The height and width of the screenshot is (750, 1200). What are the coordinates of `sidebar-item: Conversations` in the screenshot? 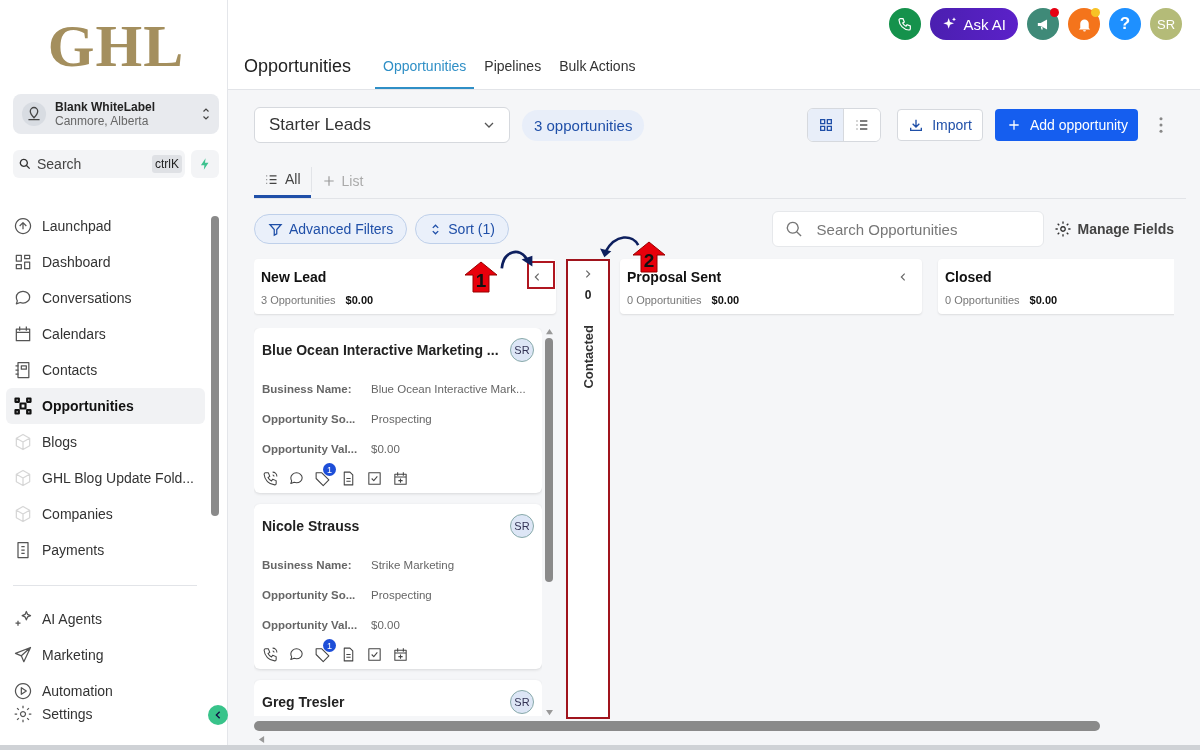 It's located at (105, 298).